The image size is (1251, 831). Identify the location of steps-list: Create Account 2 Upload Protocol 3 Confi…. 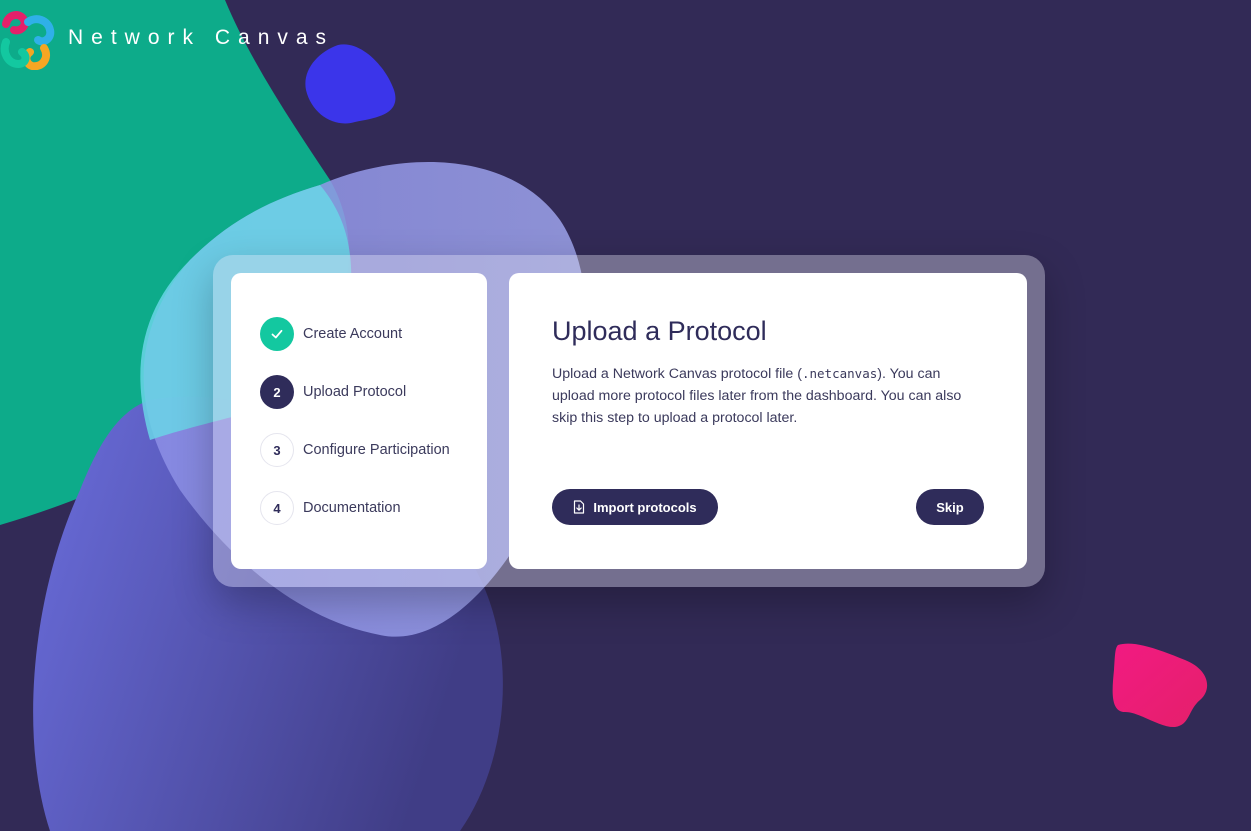
(355, 432).